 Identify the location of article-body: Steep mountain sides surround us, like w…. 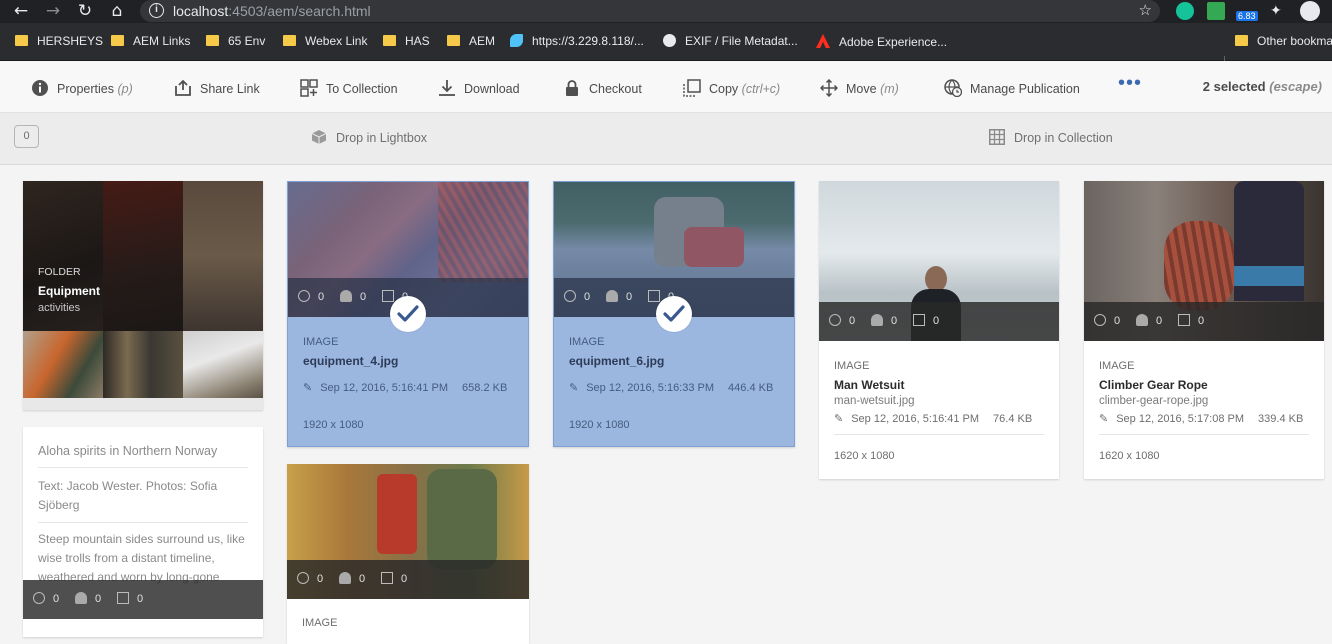
(141, 558).